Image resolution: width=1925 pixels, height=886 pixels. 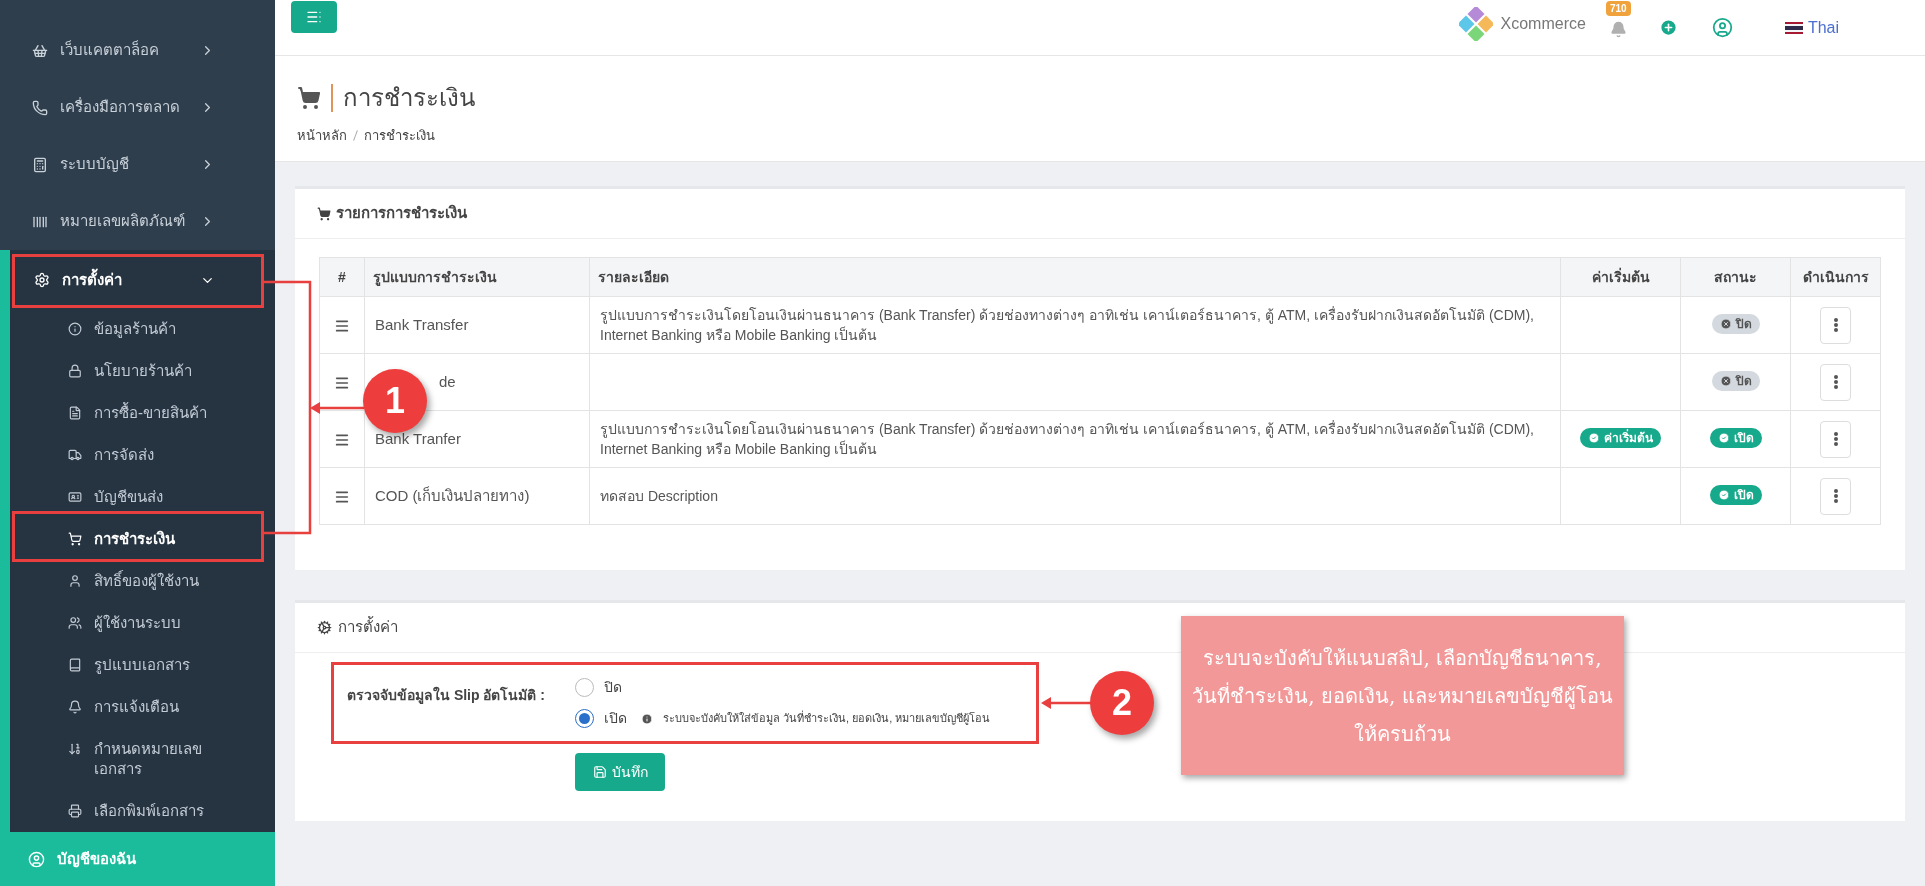 What do you see at coordinates (142, 581) in the screenshot?
I see `submenu-item: สิทธิ์ของผู้ใช้งาน` at bounding box center [142, 581].